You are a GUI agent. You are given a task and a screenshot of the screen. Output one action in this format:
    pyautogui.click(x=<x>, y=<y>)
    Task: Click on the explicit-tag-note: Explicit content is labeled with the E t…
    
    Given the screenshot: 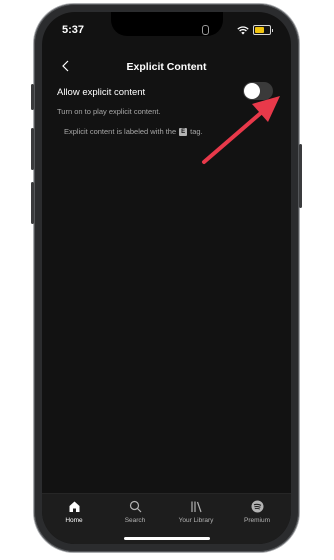 What is the action you would take?
    pyautogui.click(x=133, y=131)
    